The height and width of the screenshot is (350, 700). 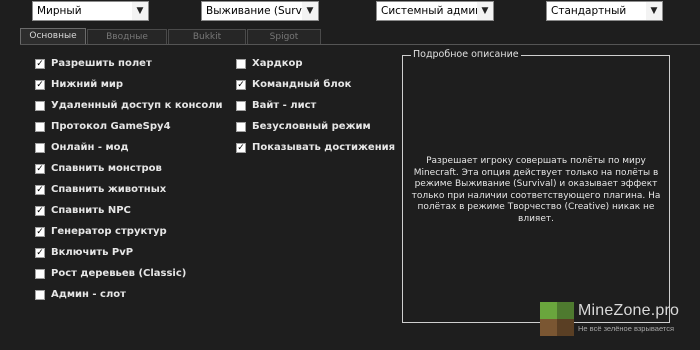 I want to click on tab-bukkit: Bukkit, so click(x=207, y=36).